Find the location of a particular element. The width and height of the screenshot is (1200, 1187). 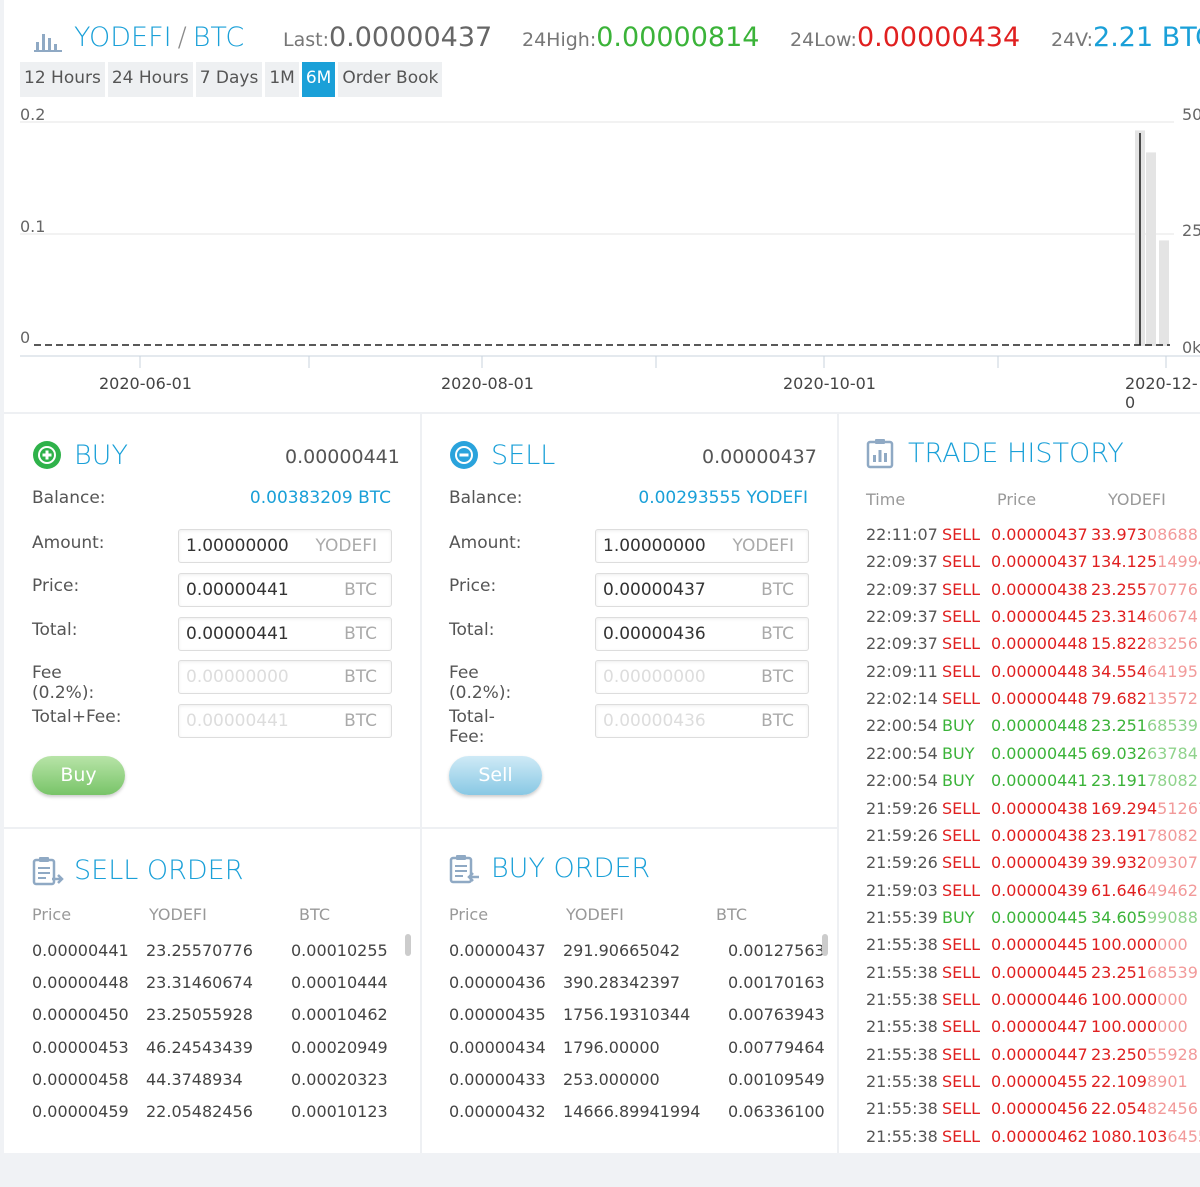

trade-amount-main: 22.109 is located at coordinates (1119, 1081).